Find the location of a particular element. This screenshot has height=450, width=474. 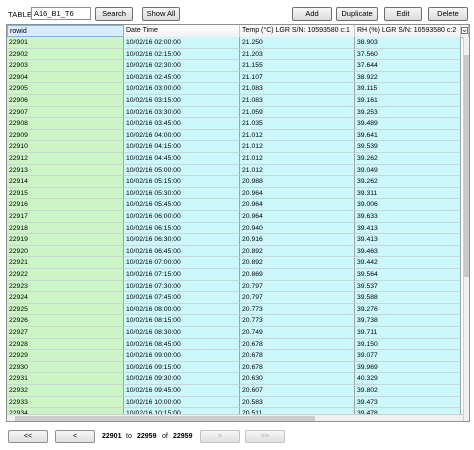

cell-rowid: 22917 is located at coordinates (65, 217).